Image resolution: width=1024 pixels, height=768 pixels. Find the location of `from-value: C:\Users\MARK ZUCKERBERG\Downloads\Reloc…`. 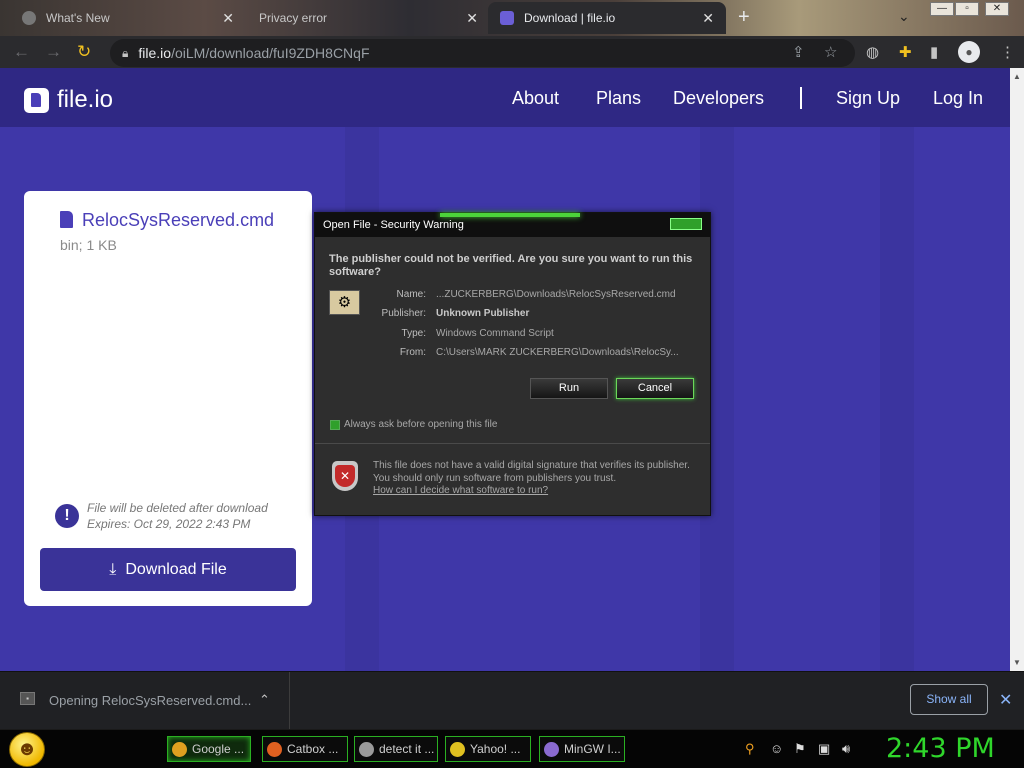

from-value: C:\Users\MARK ZUCKERBERG\Downloads\Reloc… is located at coordinates (557, 352).